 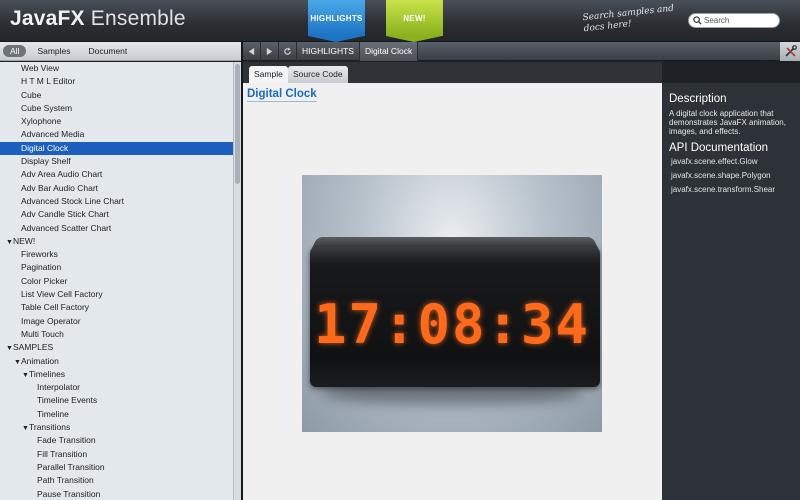 I want to click on tree-item: Path Transition, so click(x=116, y=480).